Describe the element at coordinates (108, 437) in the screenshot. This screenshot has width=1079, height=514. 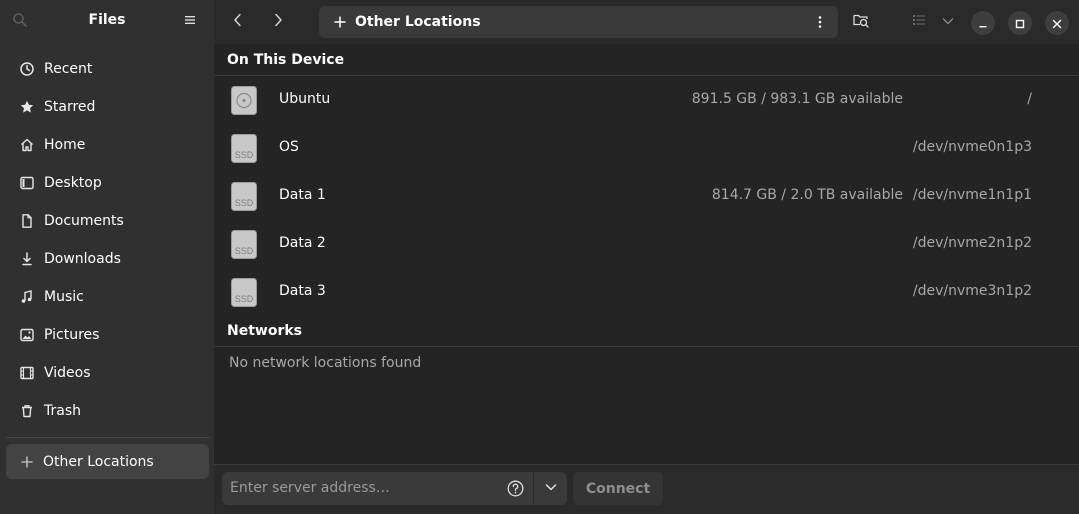
I see `sidebar-separator` at that location.